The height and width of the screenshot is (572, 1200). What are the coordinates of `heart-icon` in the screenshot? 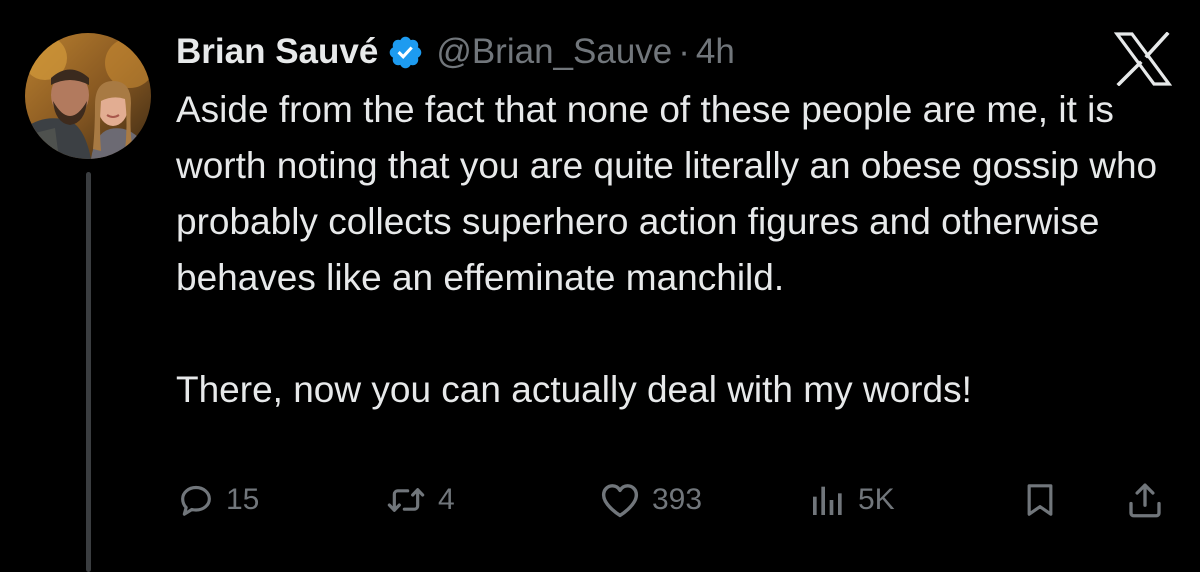 It's located at (620, 500).